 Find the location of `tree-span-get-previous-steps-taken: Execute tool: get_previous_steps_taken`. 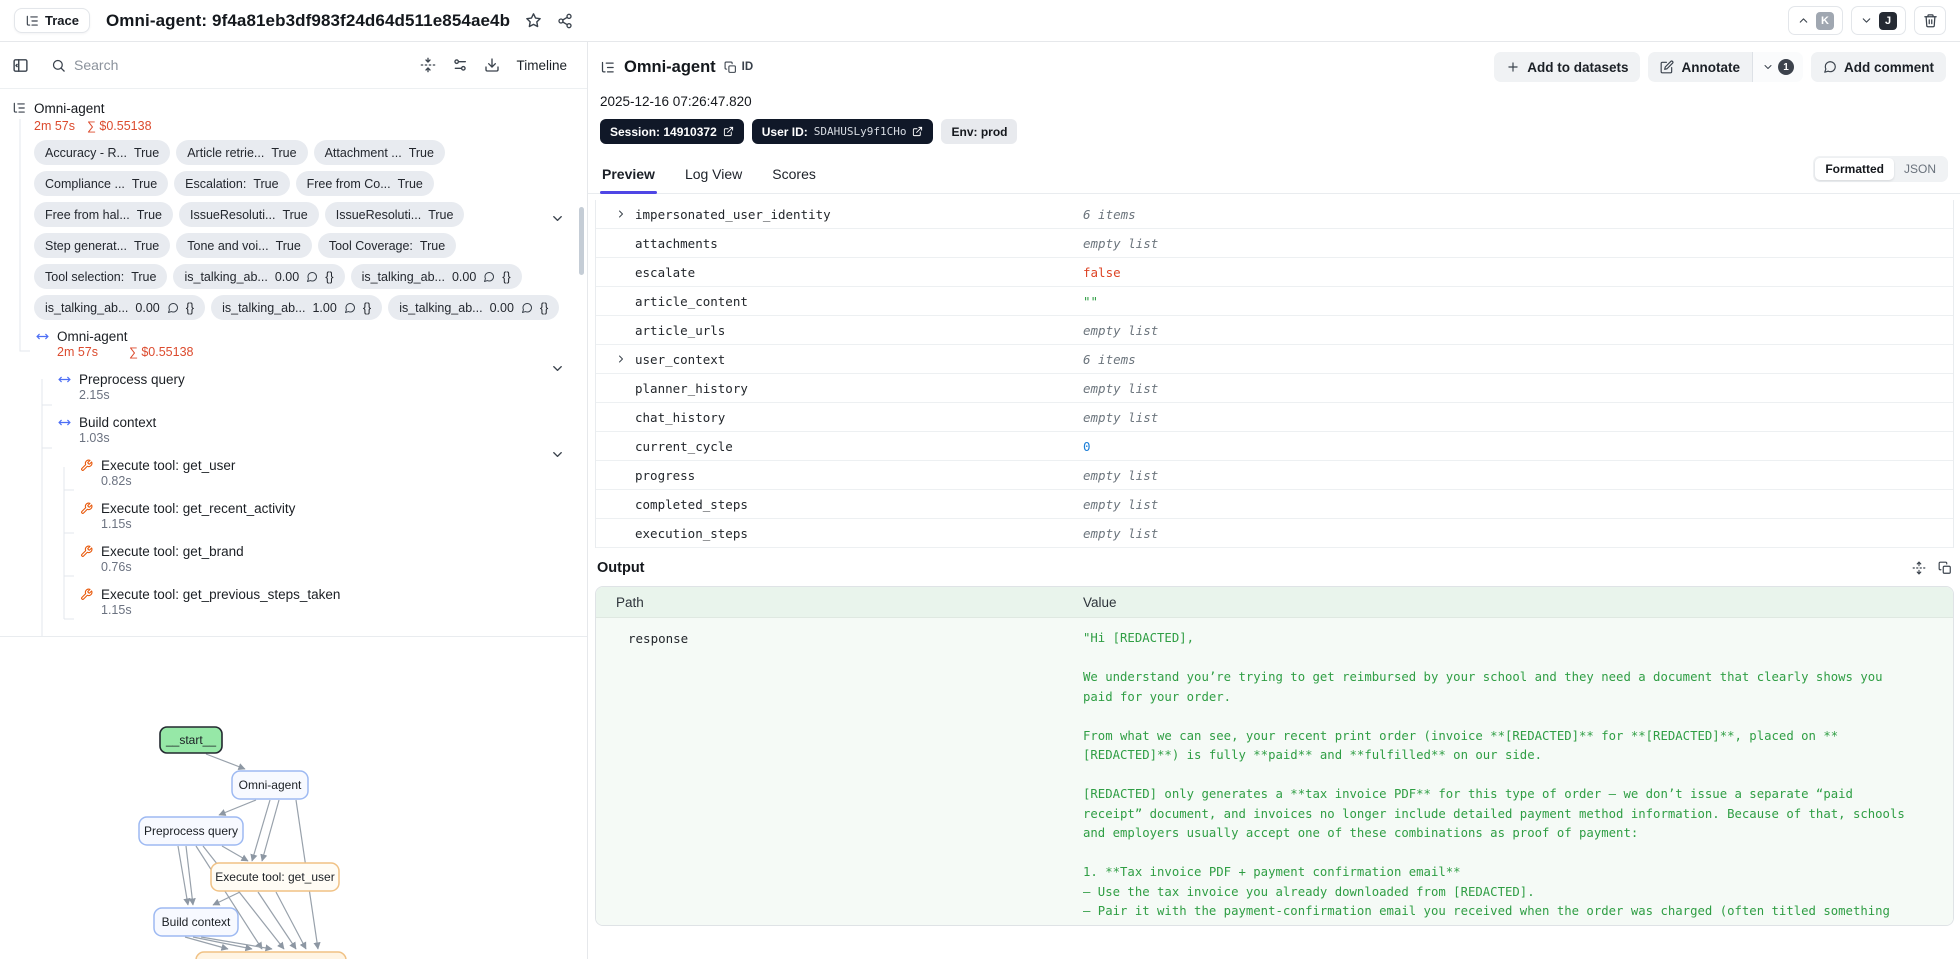

tree-span-get-previous-steps-taken: Execute tool: get_previous_steps_taken is located at coordinates (333, 594).